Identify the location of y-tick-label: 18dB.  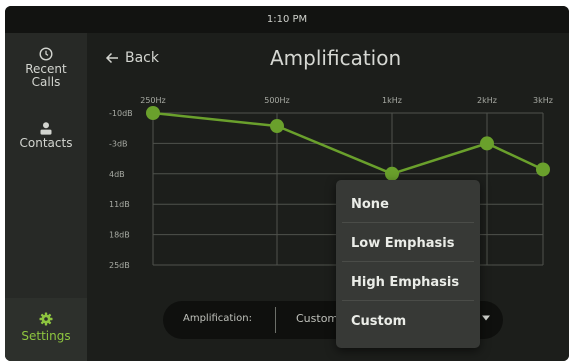
(119, 235).